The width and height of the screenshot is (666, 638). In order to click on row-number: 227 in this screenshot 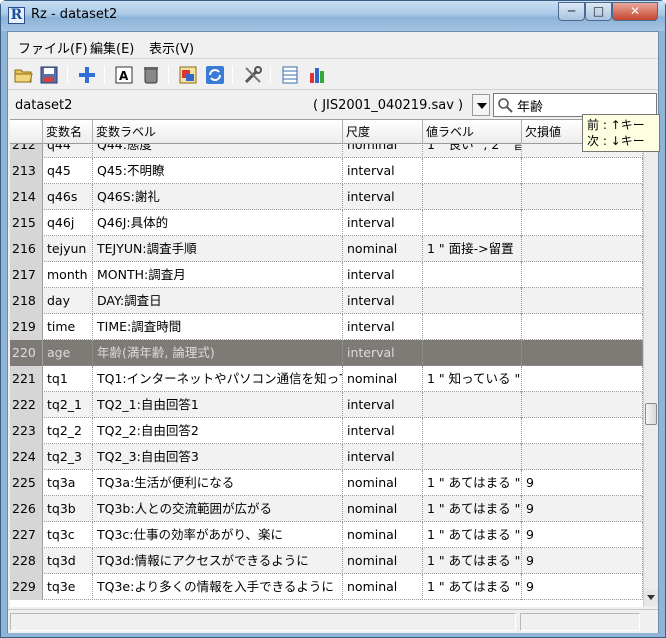, I will do `click(26, 535)`.